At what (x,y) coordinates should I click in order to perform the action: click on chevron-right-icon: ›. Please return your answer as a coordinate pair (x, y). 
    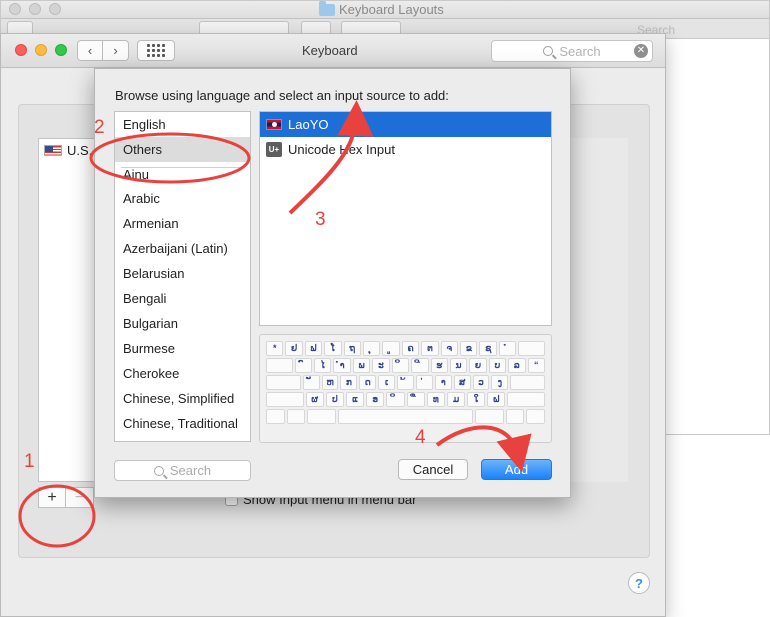
    Looking at the image, I should click on (115, 50).